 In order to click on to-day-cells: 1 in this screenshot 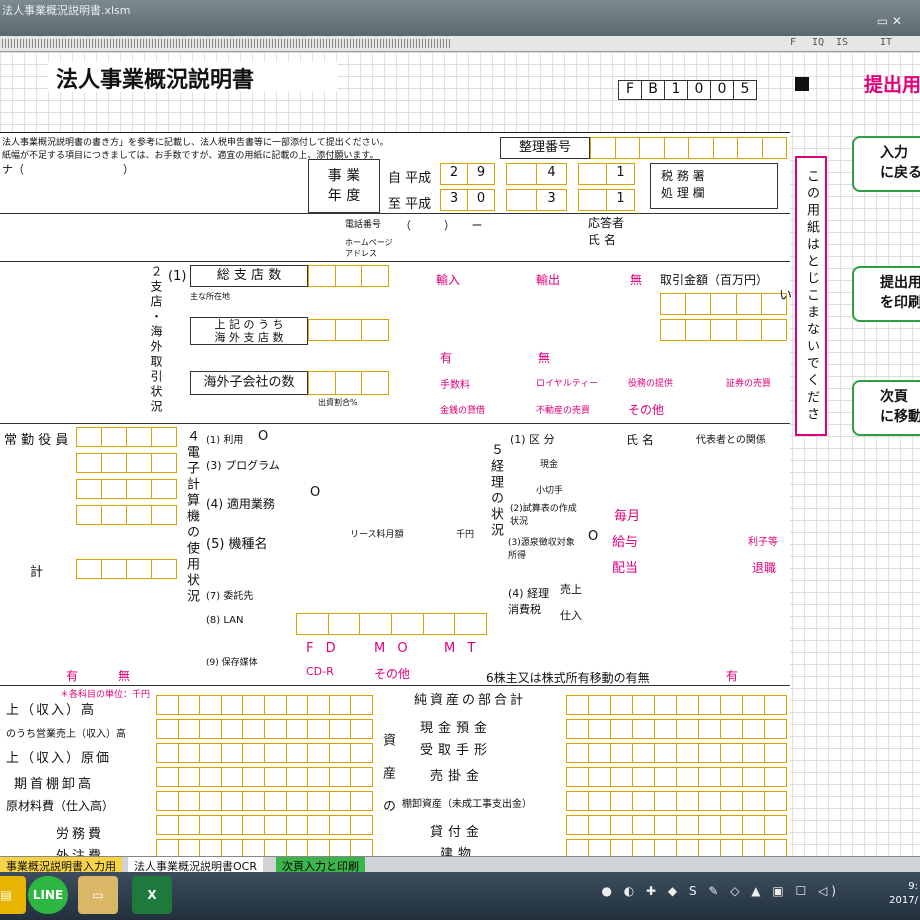, I will do `click(606, 200)`.